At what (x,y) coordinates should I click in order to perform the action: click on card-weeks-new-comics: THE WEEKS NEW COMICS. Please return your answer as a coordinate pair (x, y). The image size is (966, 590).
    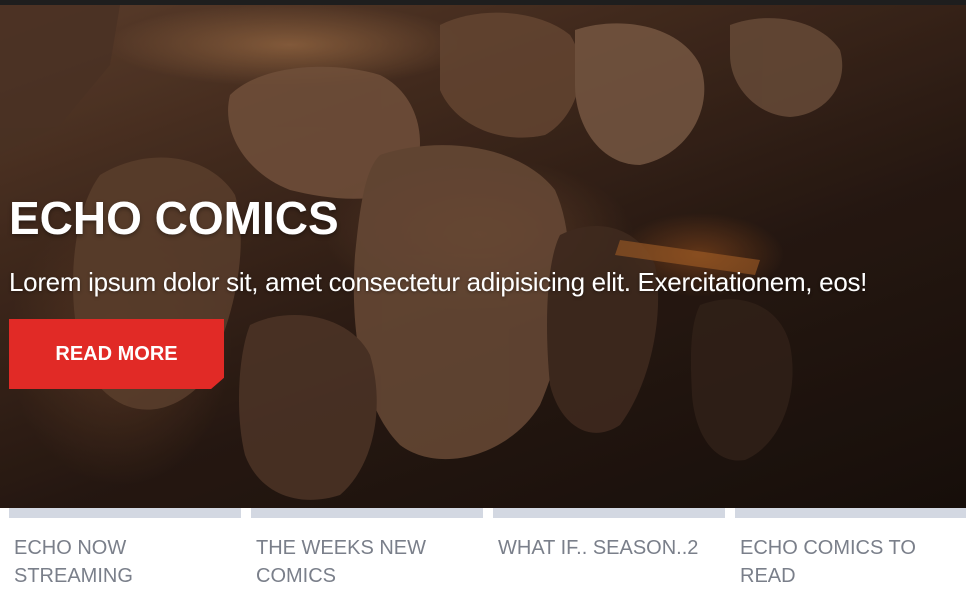
    Looking at the image, I should click on (367, 547).